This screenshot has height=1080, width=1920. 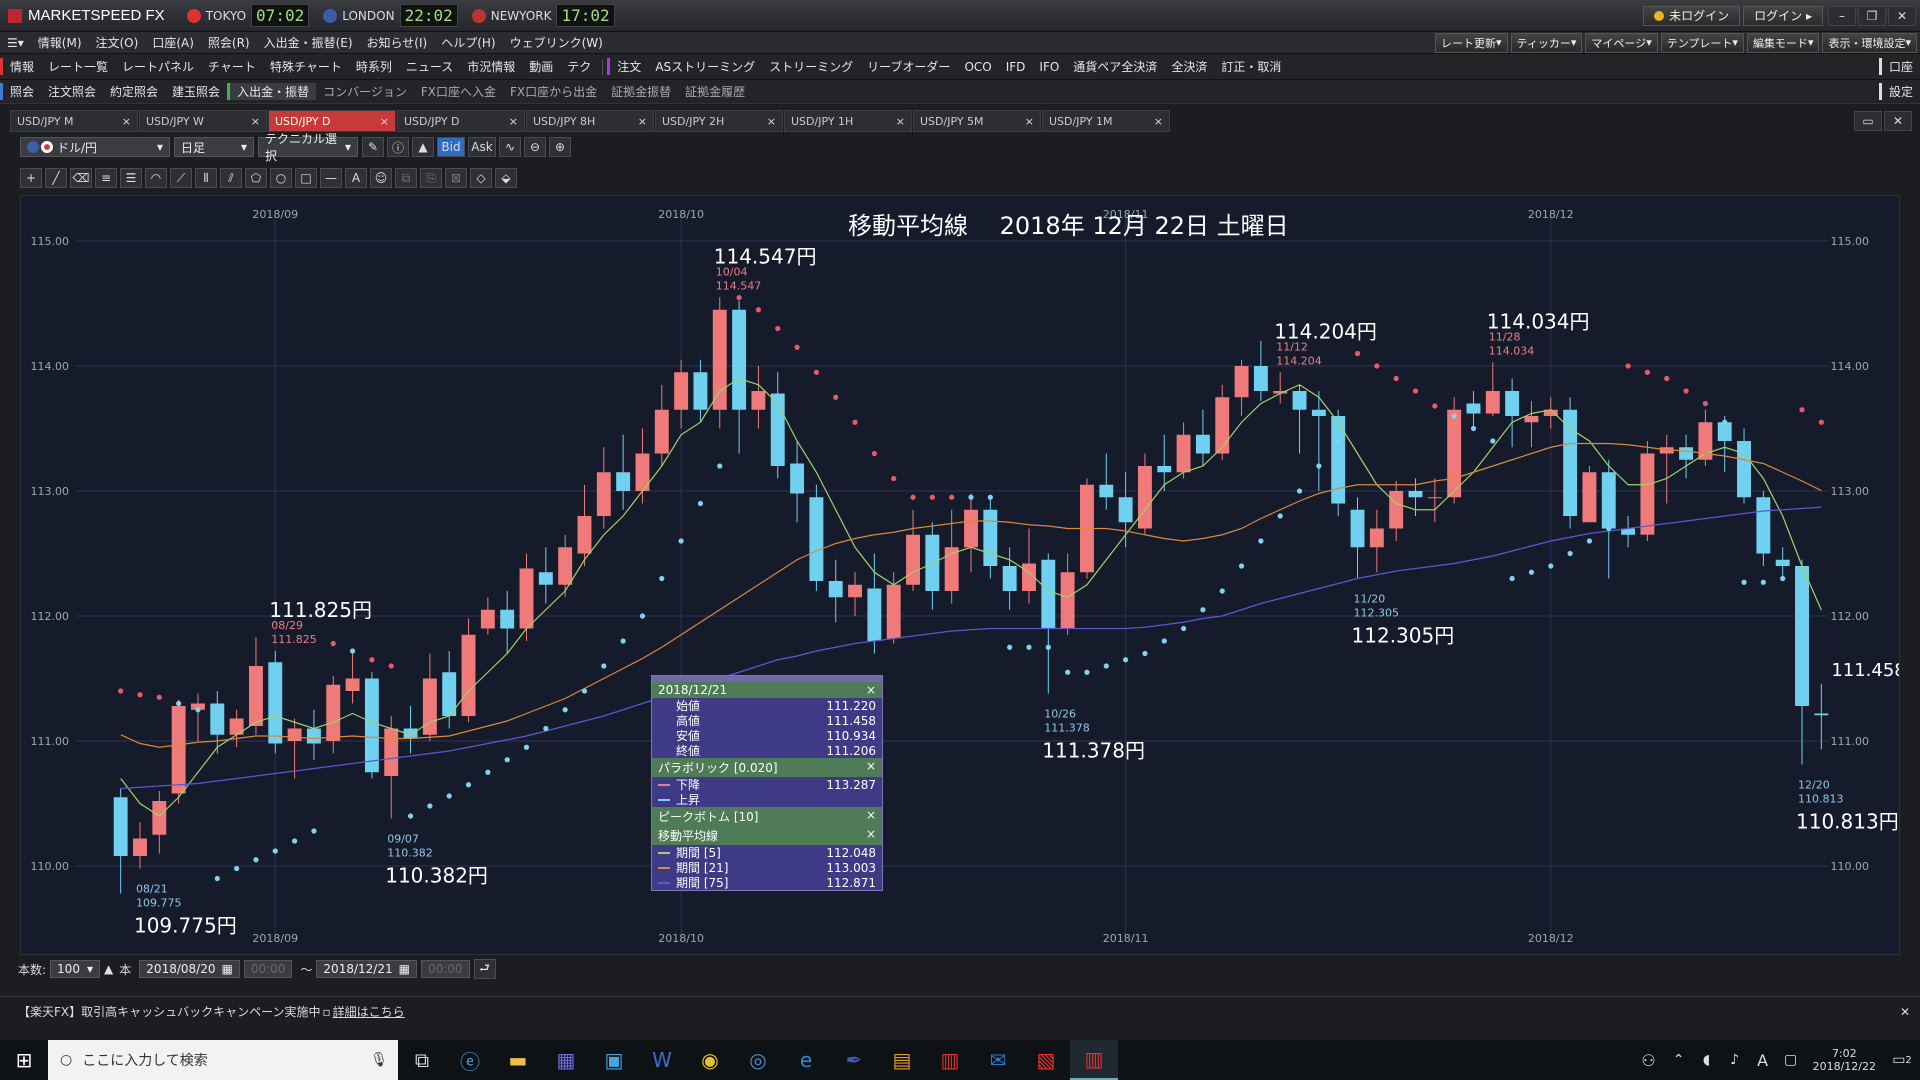 What do you see at coordinates (950, 1060) in the screenshot?
I see `marketspeed-icon: ▥` at bounding box center [950, 1060].